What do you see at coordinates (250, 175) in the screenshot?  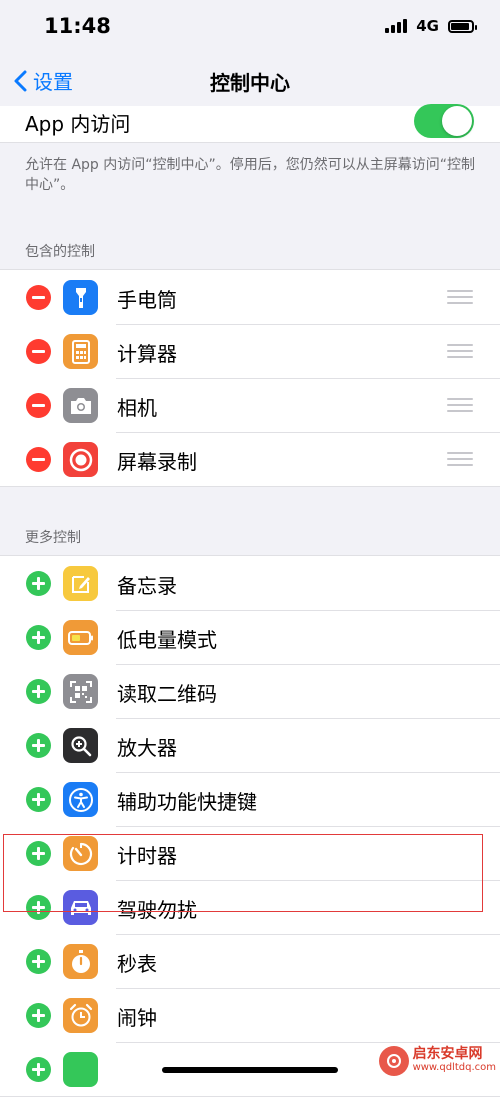 I see `app-access-note: 允许在 App 内访问“控制中心”。停用后，您仍然可以从主屏幕访问“控制中心”。` at bounding box center [250, 175].